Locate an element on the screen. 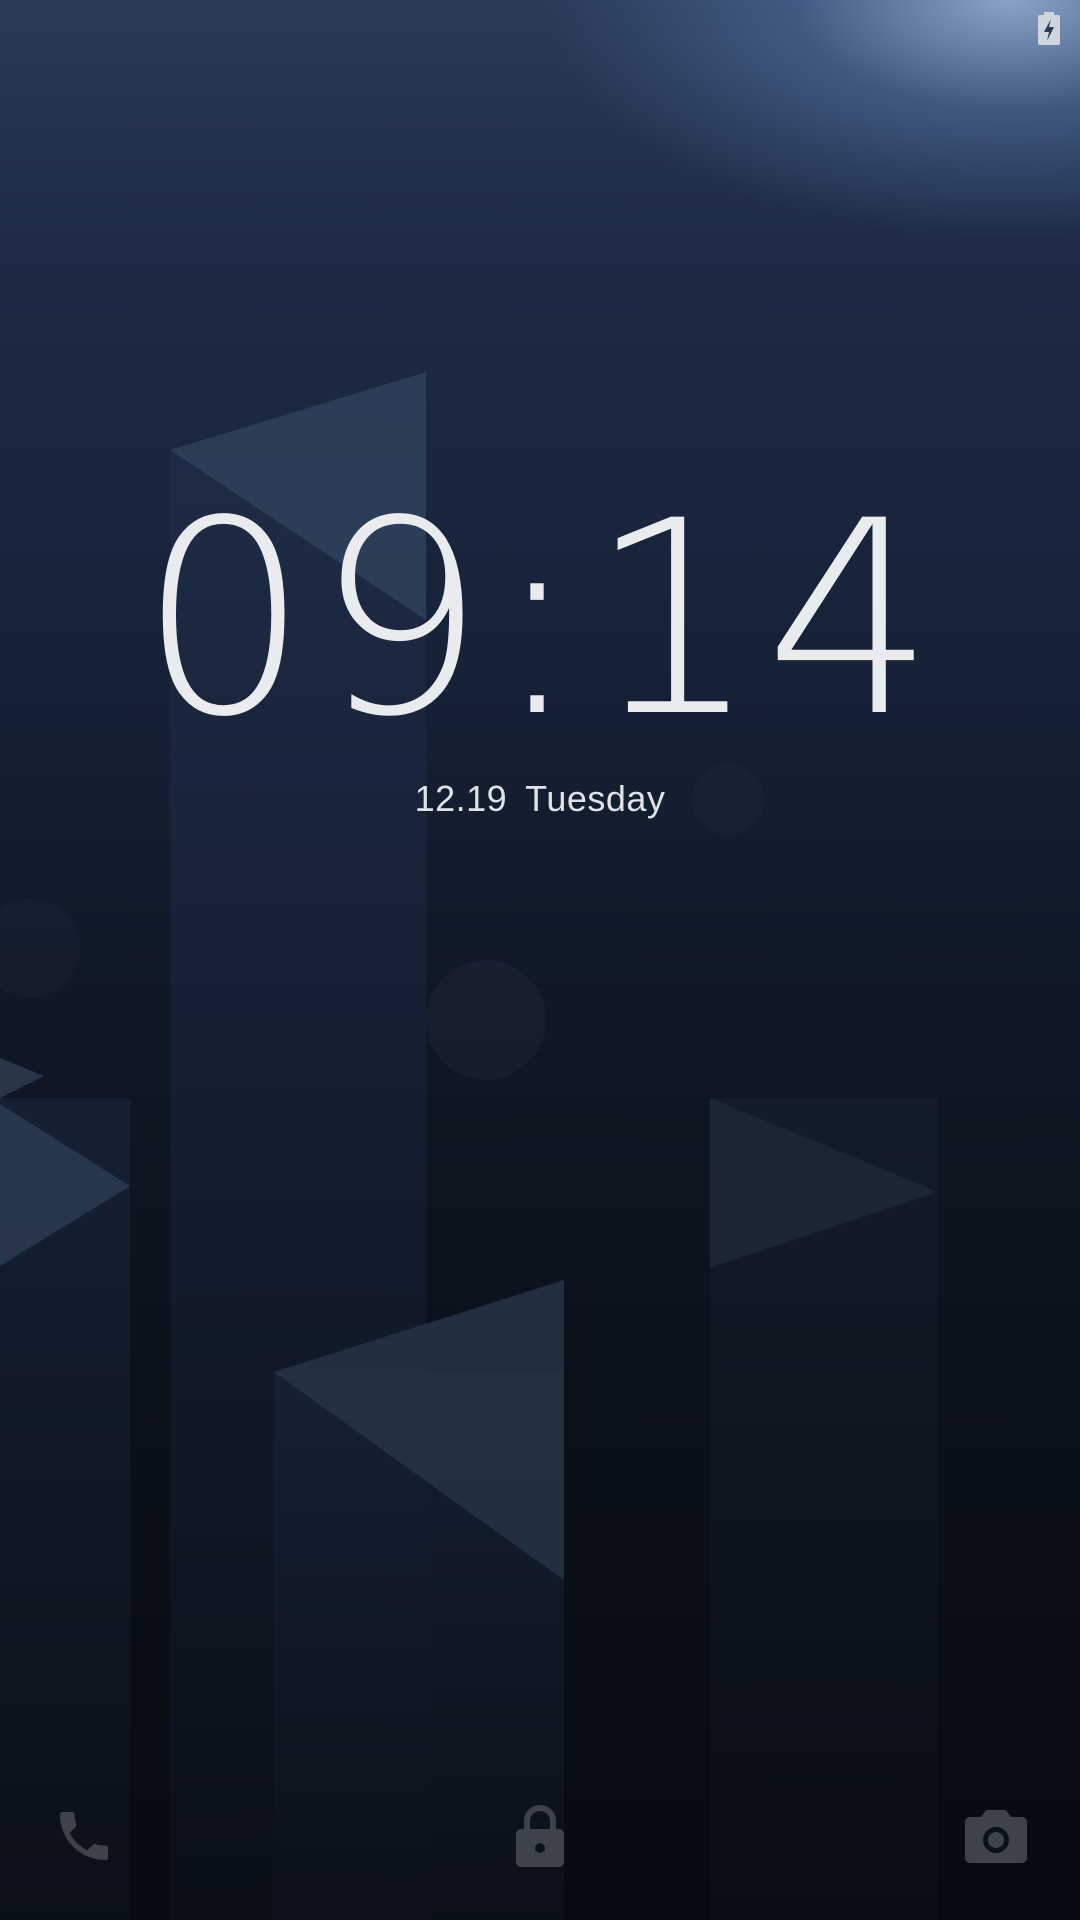 The height and width of the screenshot is (1920, 1080). date-text: 12.19 is located at coordinates (461, 798).